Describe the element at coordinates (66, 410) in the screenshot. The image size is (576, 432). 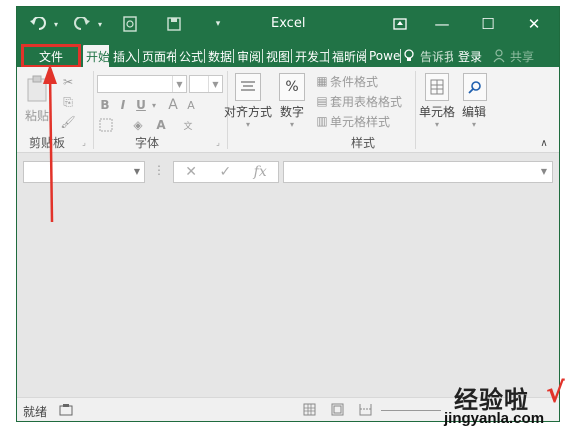
I see `macro-record-icon` at that location.